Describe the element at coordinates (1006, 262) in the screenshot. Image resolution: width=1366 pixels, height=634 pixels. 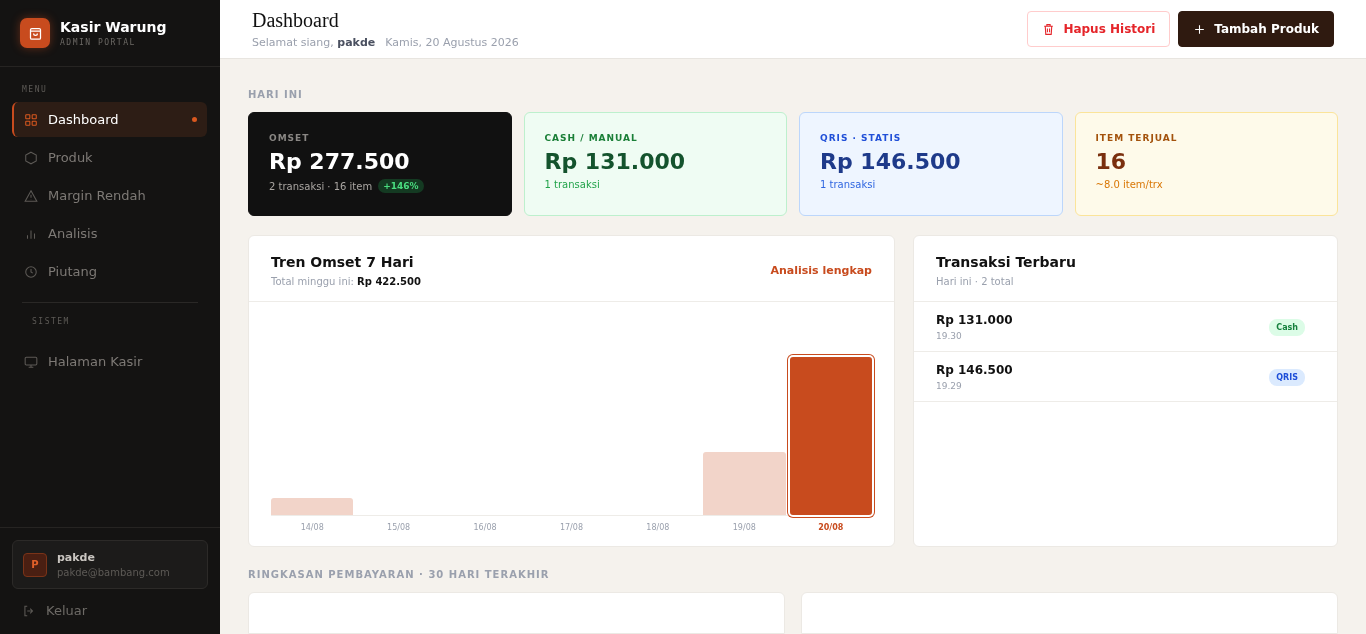
I see `card-title: Transaksi Terbaru` at that location.